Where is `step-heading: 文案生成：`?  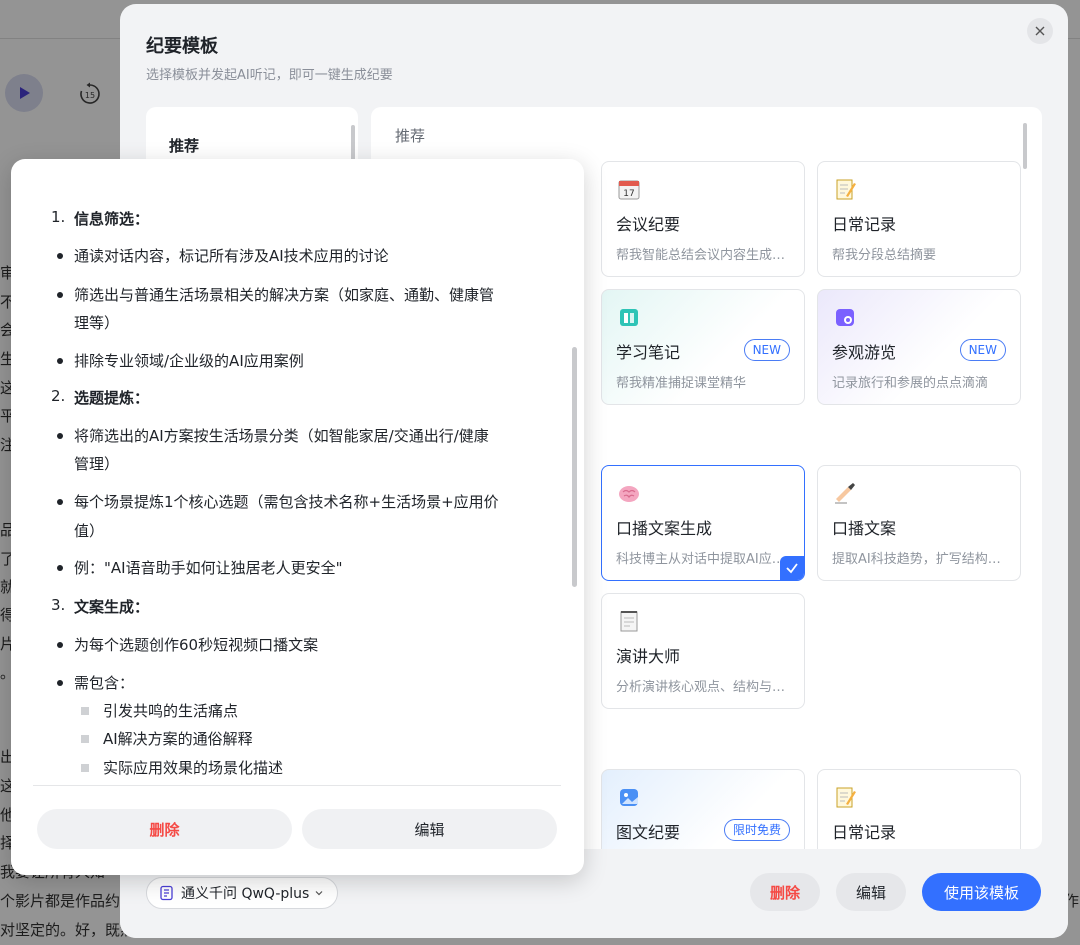
step-heading: 文案生成： is located at coordinates (112, 607).